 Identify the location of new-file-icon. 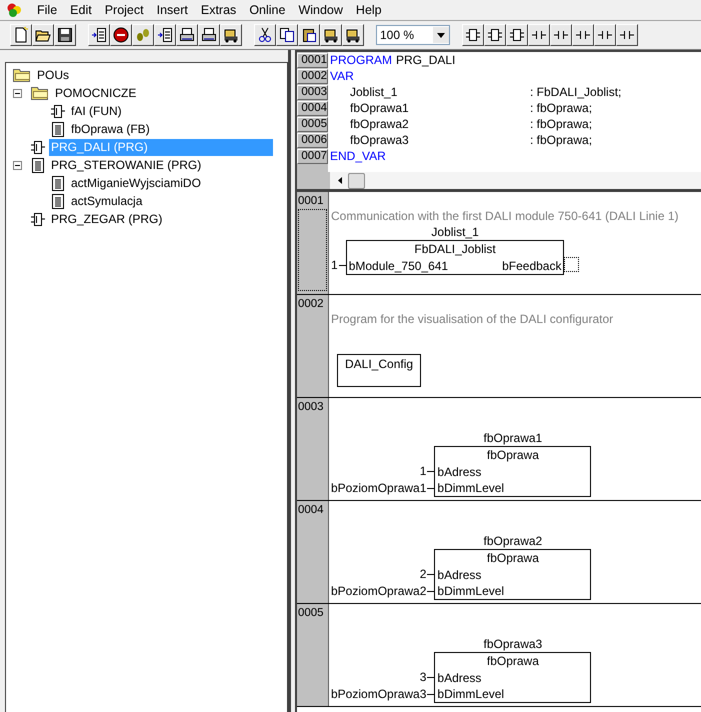
(21, 35).